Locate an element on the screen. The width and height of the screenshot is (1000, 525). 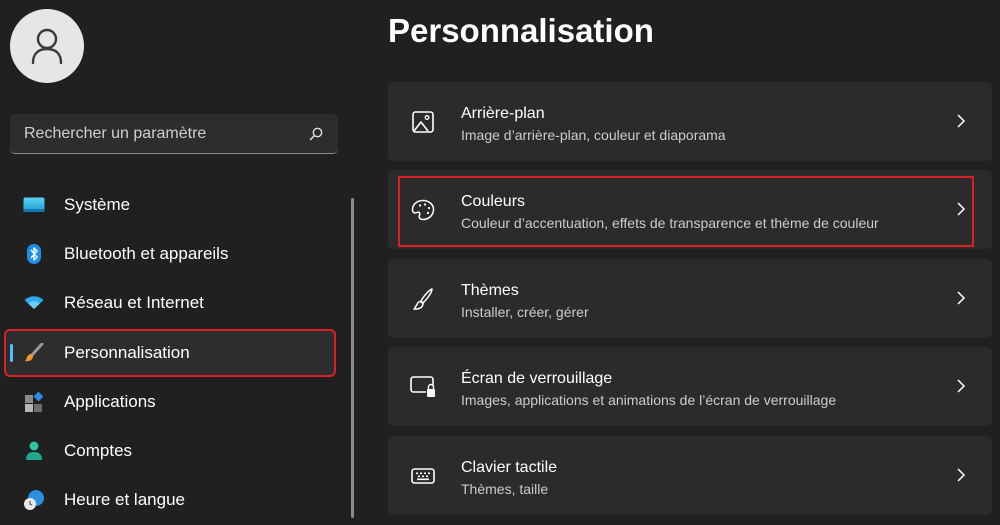
sidebar-item-label: Heure et langue is located at coordinates (124, 499).